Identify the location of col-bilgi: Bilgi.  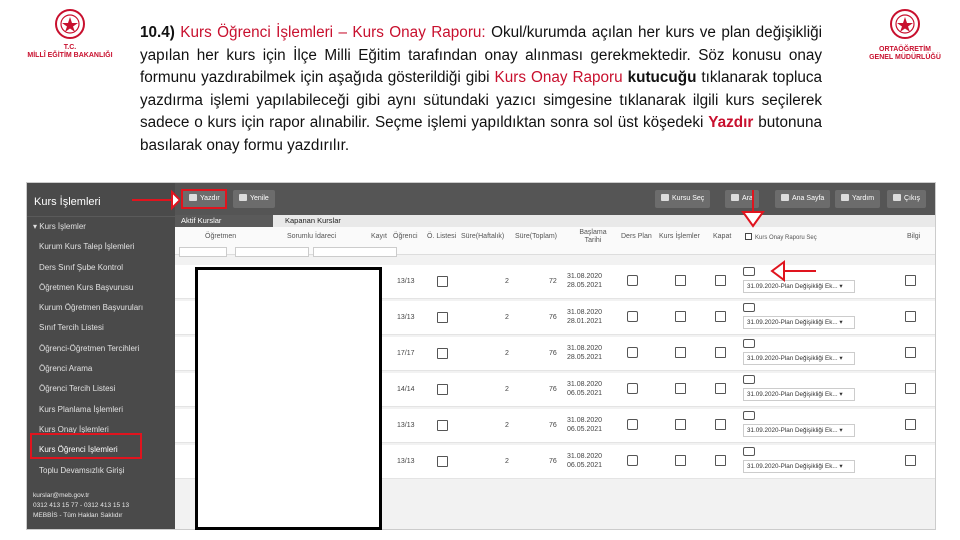
(914, 236).